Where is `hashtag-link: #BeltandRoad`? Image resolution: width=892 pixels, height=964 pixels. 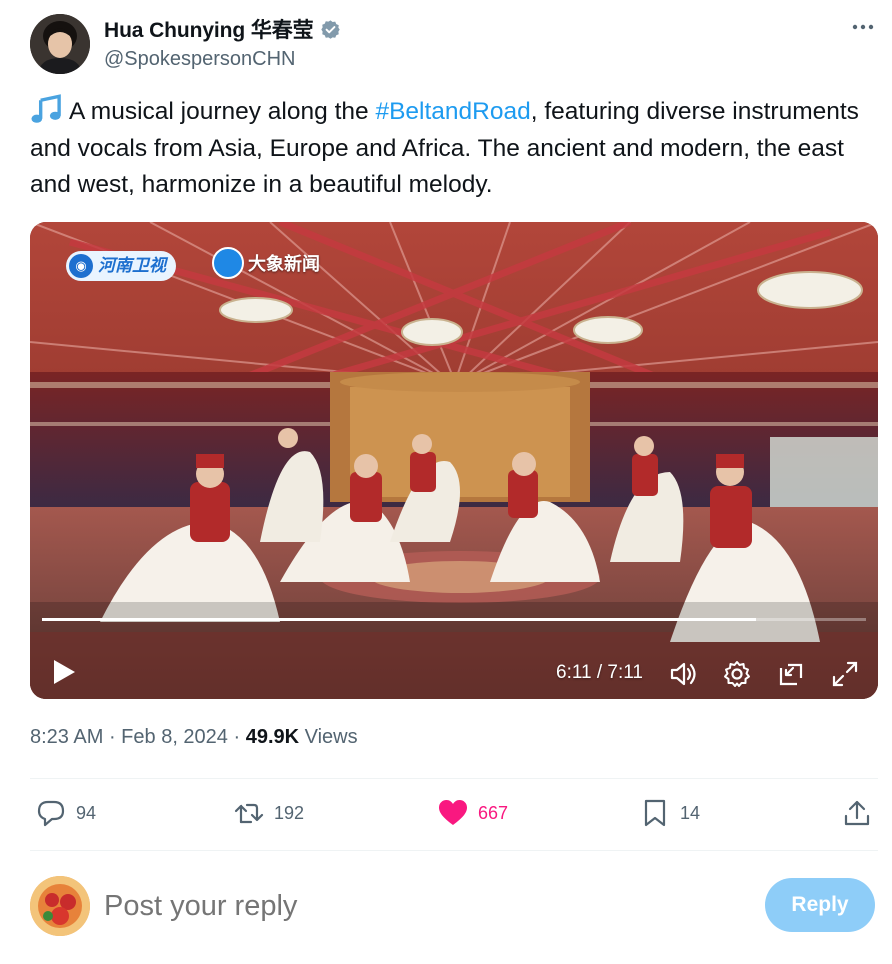 hashtag-link: #BeltandRoad is located at coordinates (452, 111).